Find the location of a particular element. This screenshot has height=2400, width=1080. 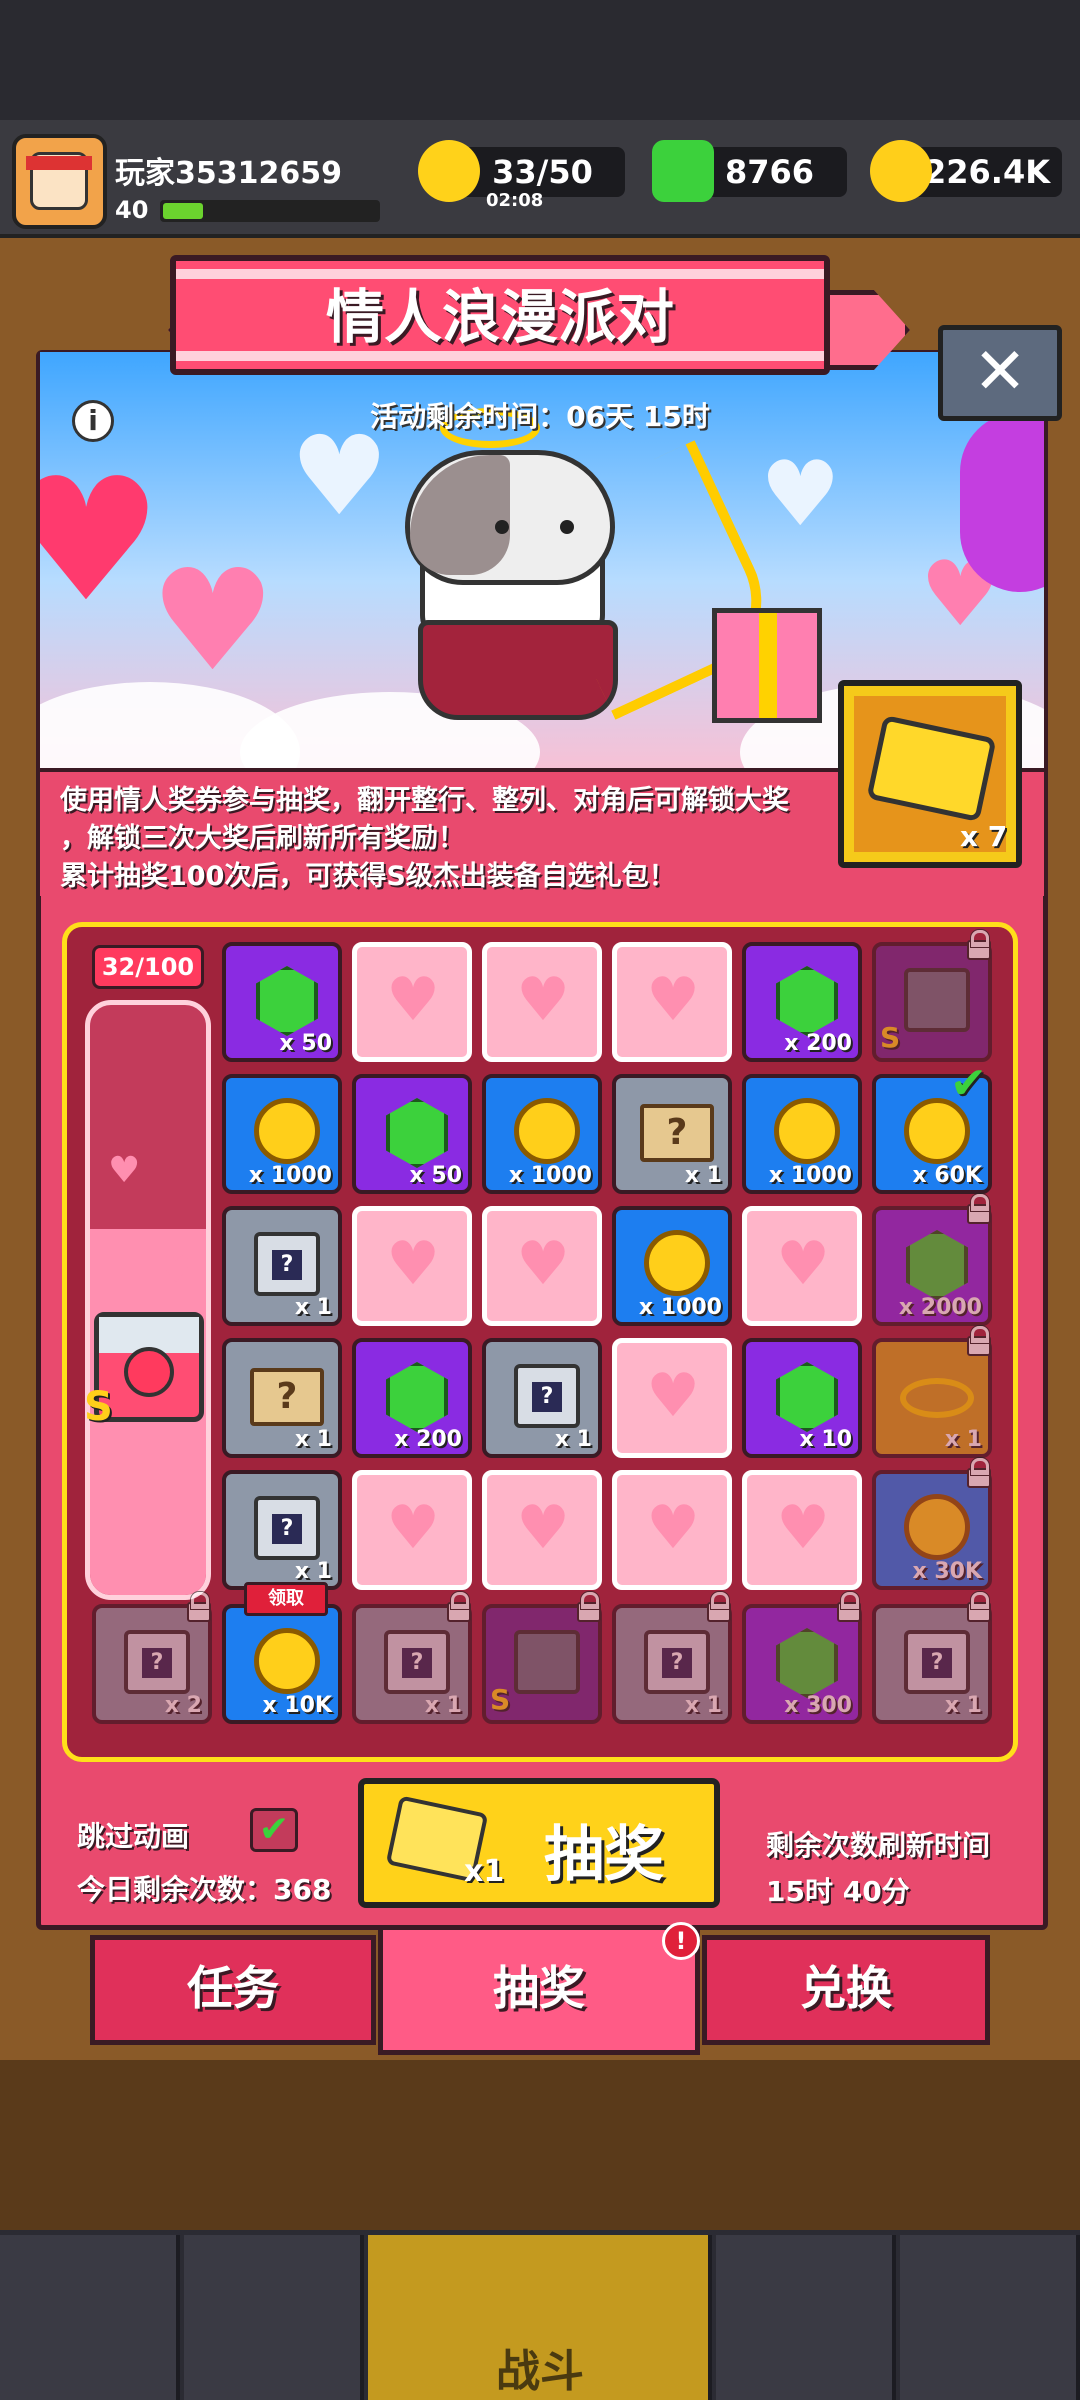

reward-cell-coin: x 10K 领取 is located at coordinates (282, 1653).